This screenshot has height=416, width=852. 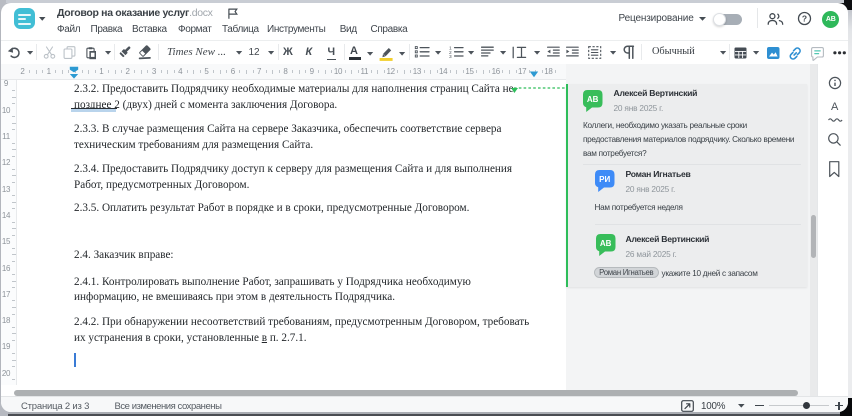 What do you see at coordinates (450, 57) in the screenshot?
I see `svg-text: 3` at bounding box center [450, 57].